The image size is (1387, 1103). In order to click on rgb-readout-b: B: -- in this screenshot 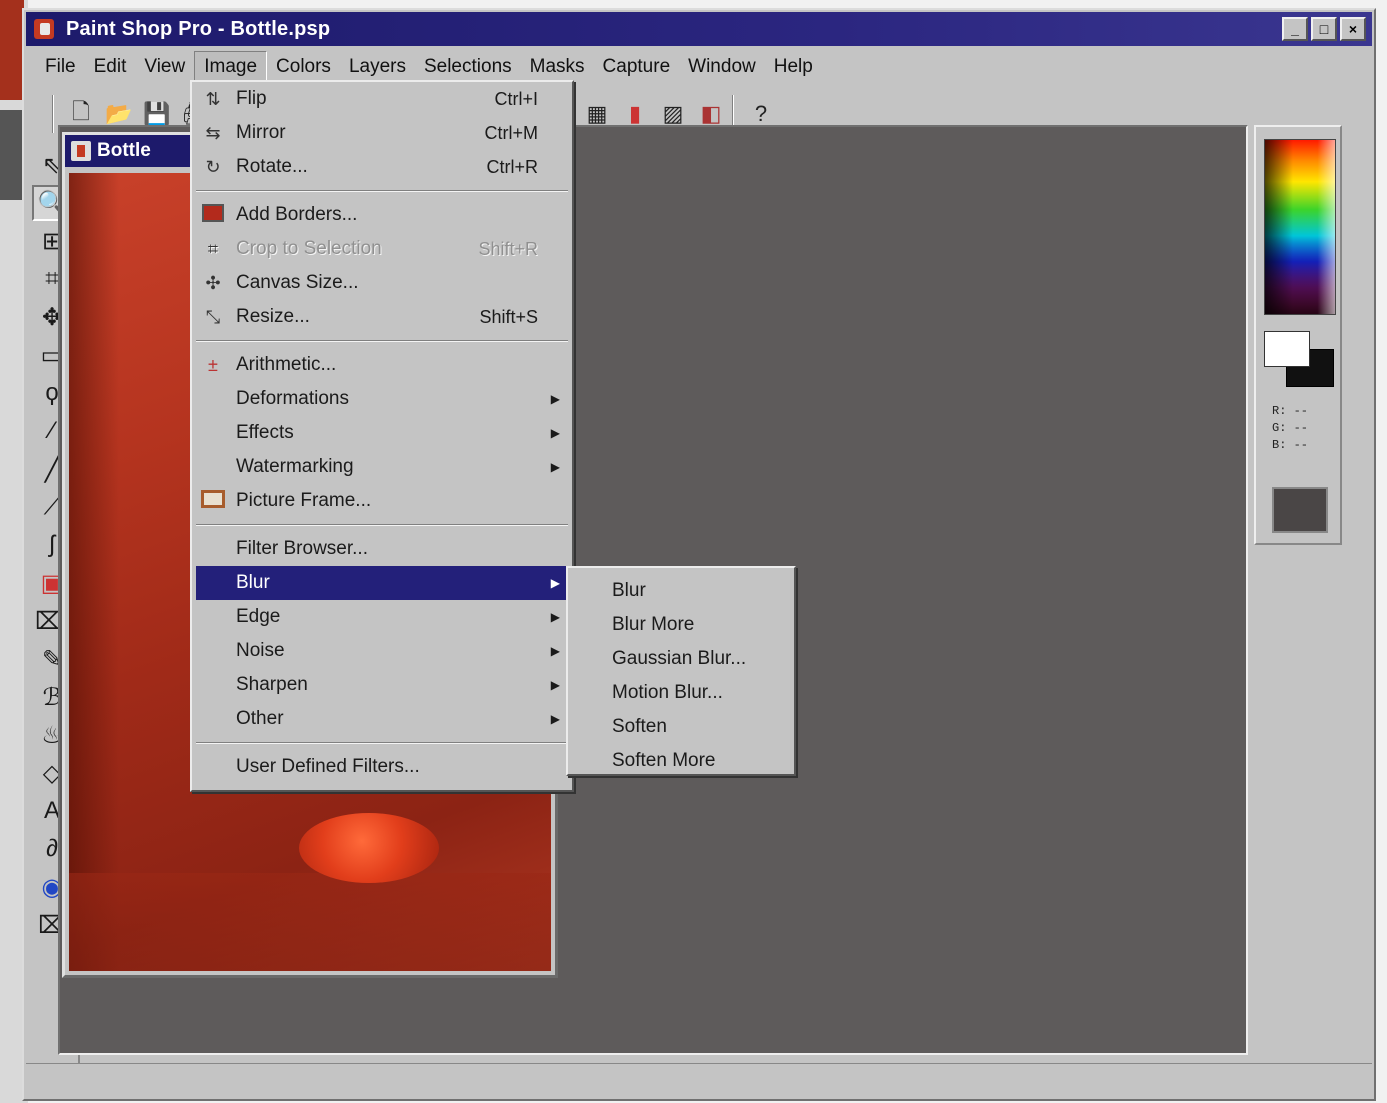, I will do `click(1290, 445)`.